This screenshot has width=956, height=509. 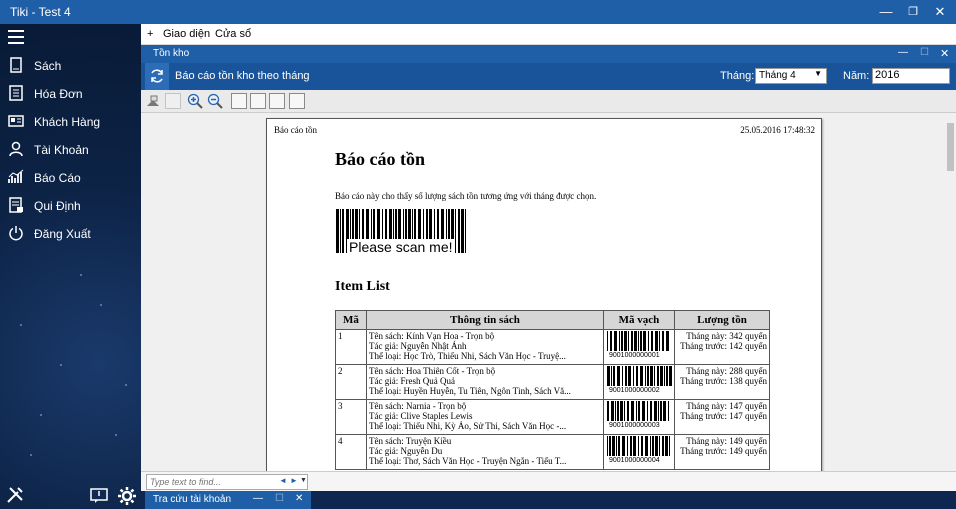 What do you see at coordinates (552, 320) in the screenshot?
I see `table-header-row: Mã Thông tin sách Mã vạch Lượng tồn` at bounding box center [552, 320].